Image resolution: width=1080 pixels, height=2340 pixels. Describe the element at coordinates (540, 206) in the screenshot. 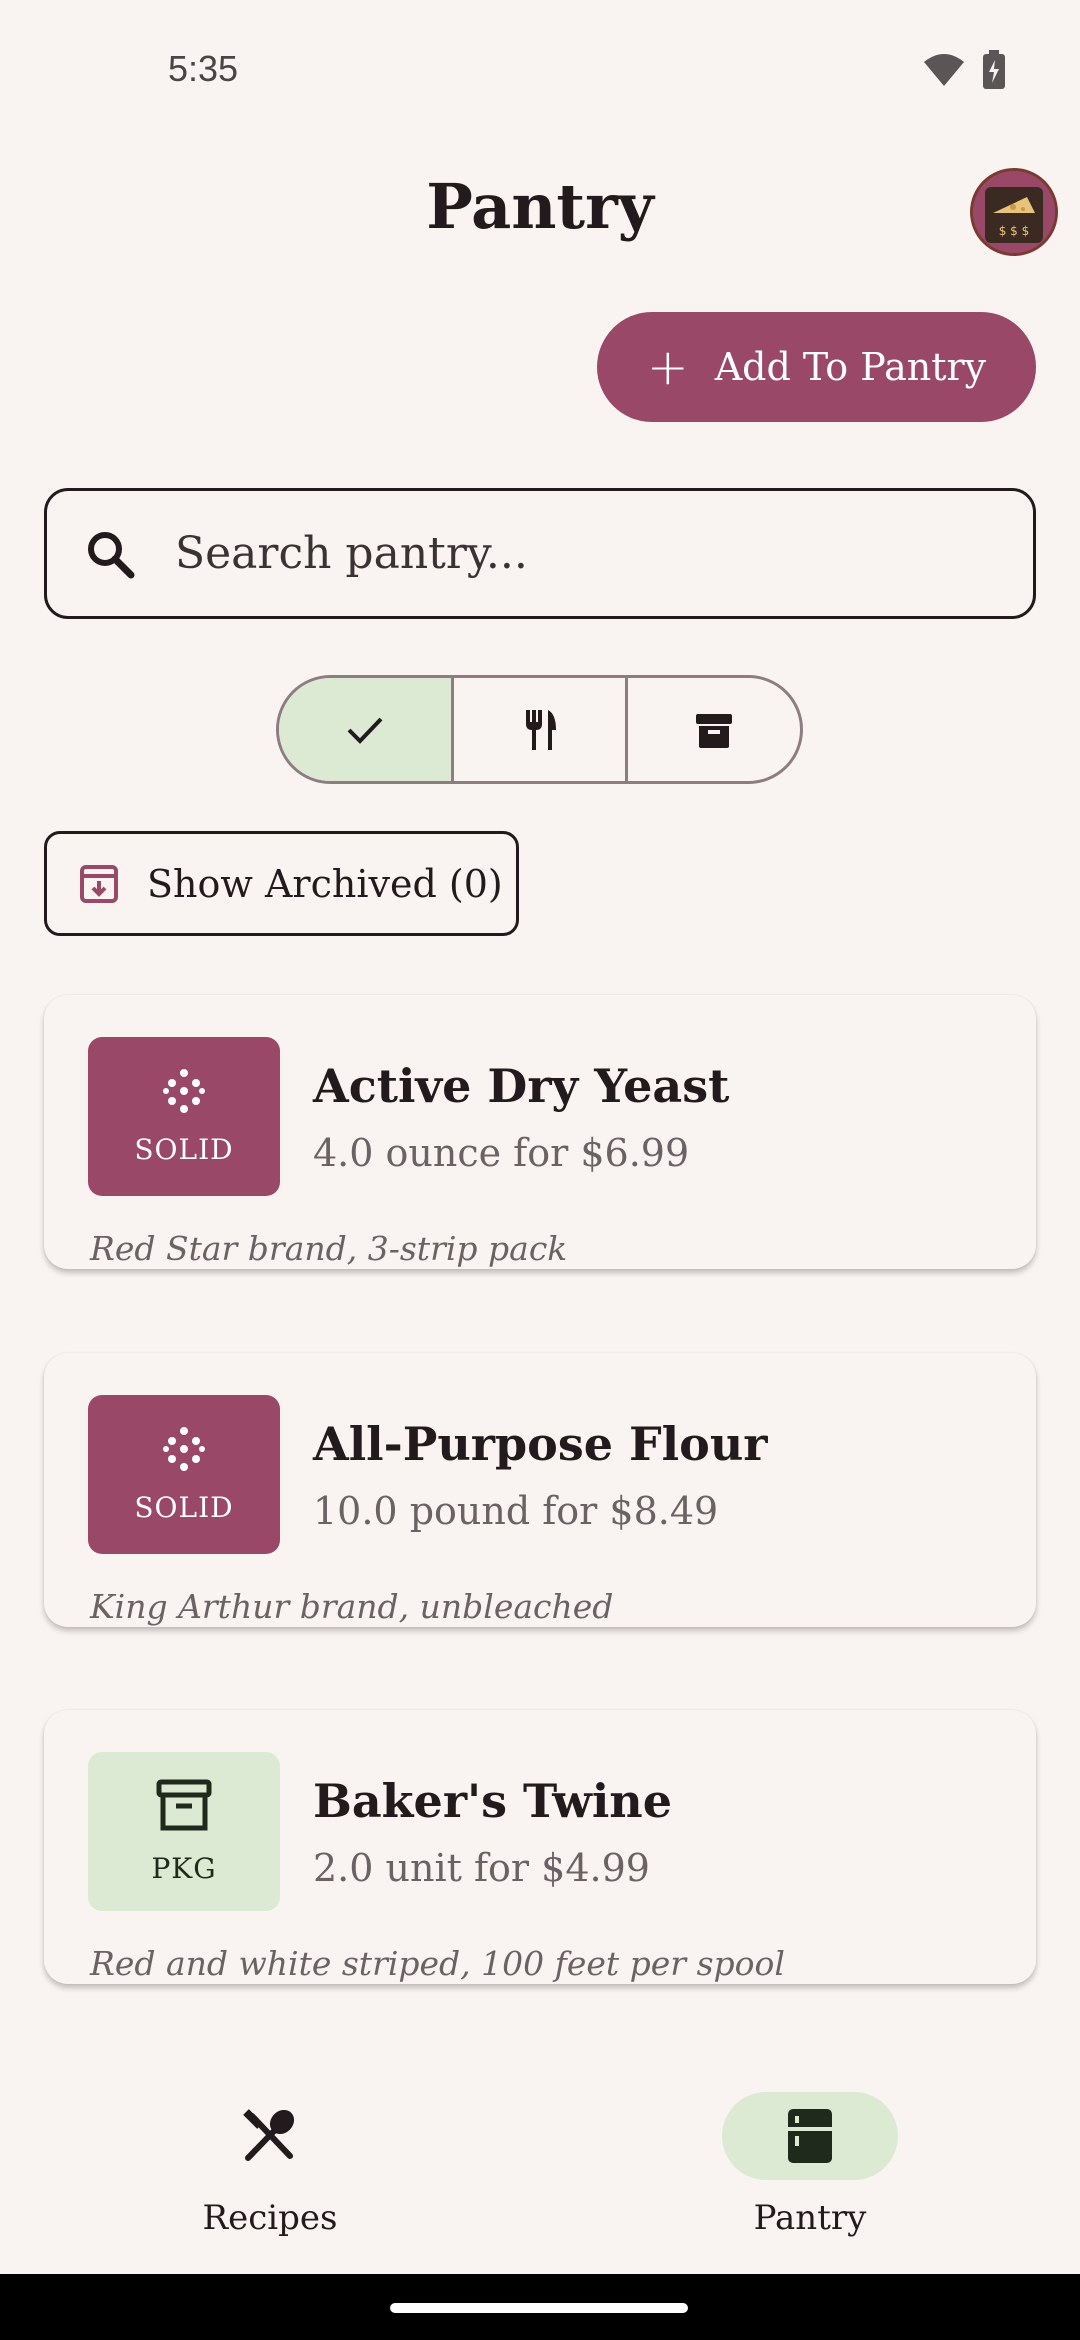

I see `page-title: Pantry` at that location.